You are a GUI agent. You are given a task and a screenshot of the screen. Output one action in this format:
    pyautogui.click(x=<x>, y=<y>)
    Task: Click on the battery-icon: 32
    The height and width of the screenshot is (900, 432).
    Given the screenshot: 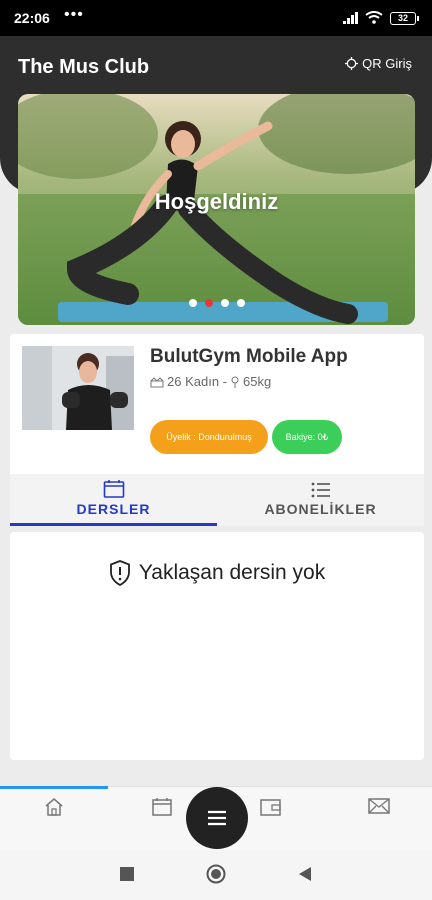 What is the action you would take?
    pyautogui.click(x=404, y=18)
    